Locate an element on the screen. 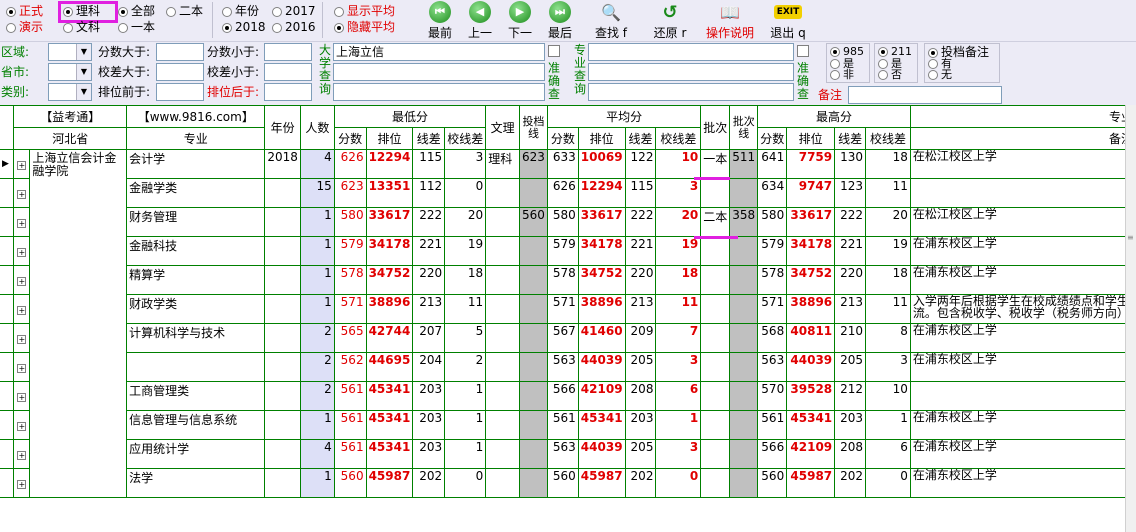 The height and width of the screenshot is (532, 1136). radio-211-no: 否 is located at coordinates (890, 75).